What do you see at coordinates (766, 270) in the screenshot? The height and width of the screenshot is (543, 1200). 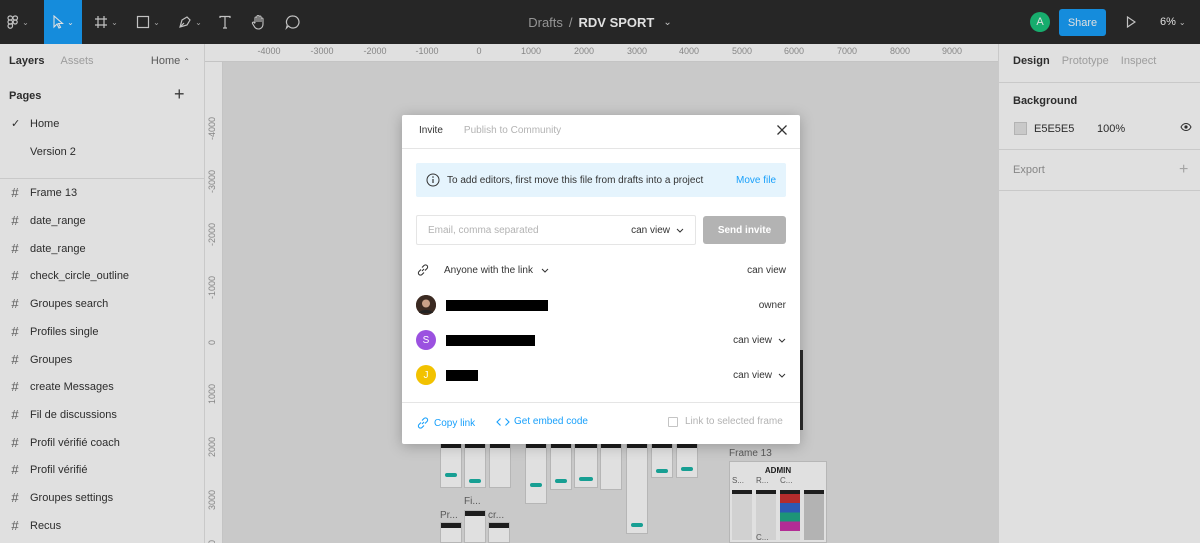 I see `link-permission: can view` at bounding box center [766, 270].